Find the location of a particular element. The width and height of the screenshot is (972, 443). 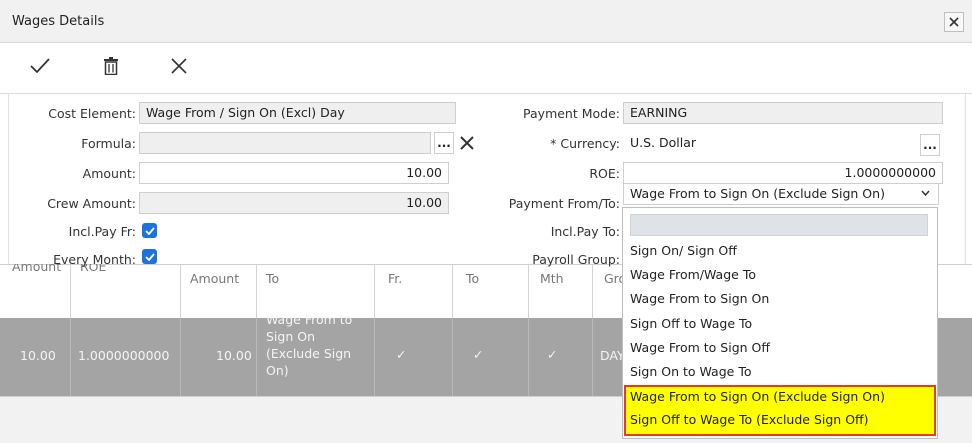

trash-icon is located at coordinates (111, 66).